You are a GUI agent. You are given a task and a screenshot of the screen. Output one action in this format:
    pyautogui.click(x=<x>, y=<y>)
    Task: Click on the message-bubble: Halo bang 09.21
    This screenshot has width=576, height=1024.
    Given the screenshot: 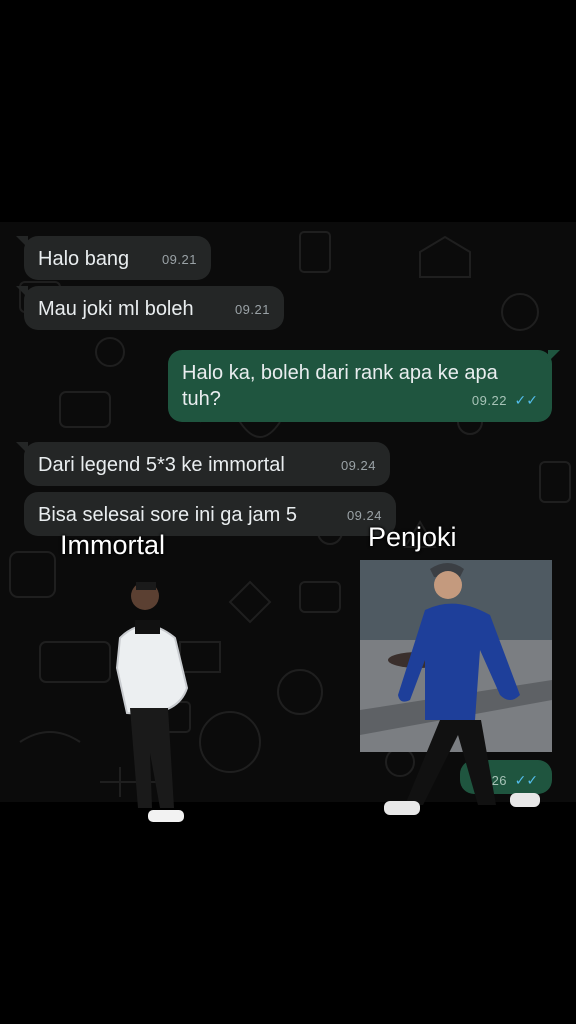 What is the action you would take?
    pyautogui.click(x=113, y=258)
    